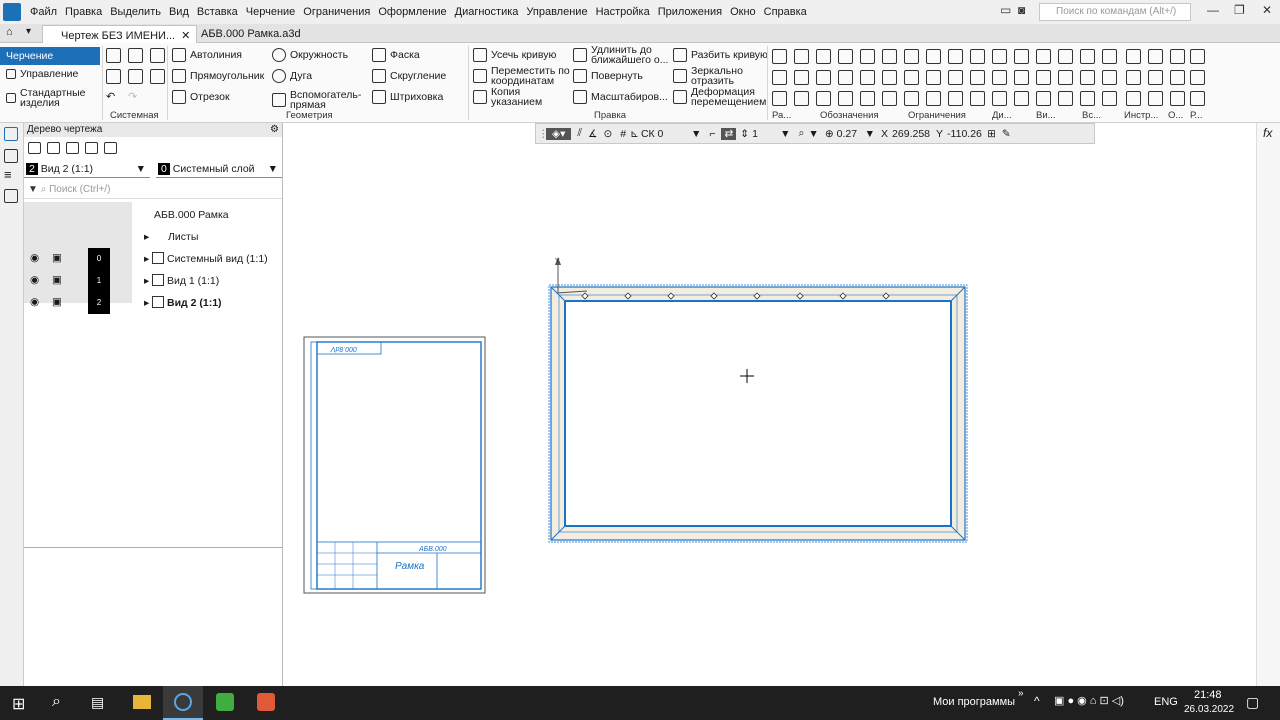 The height and width of the screenshot is (720, 1280). What do you see at coordinates (407, 97) in the screenshot?
I see `tool-hatch: Штриховка` at bounding box center [407, 97].